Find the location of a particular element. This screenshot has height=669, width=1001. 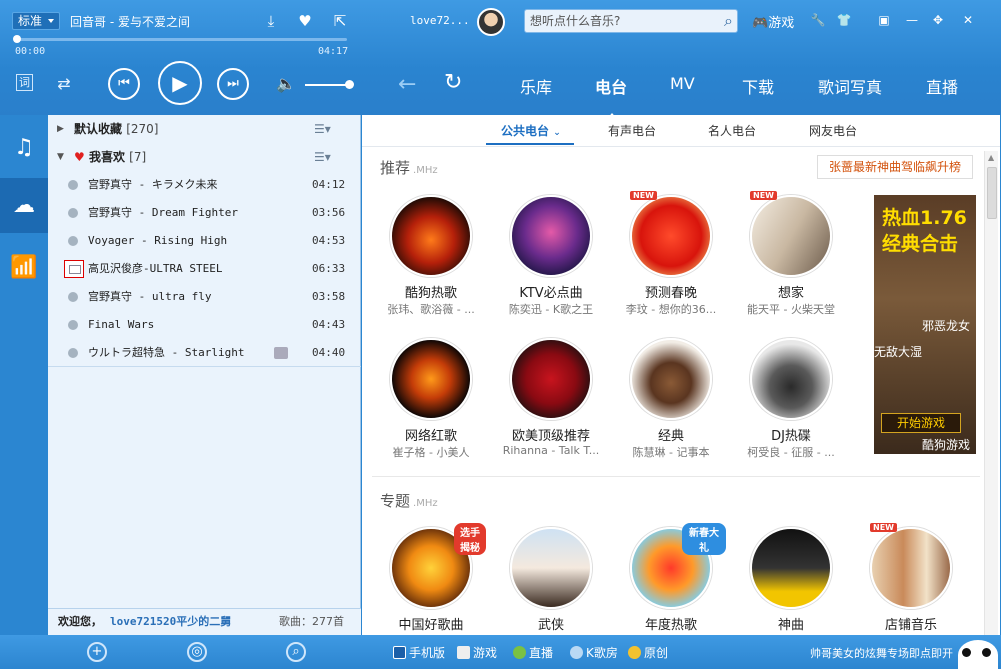

topic-card: 神曲 is located at coordinates (791, 580).